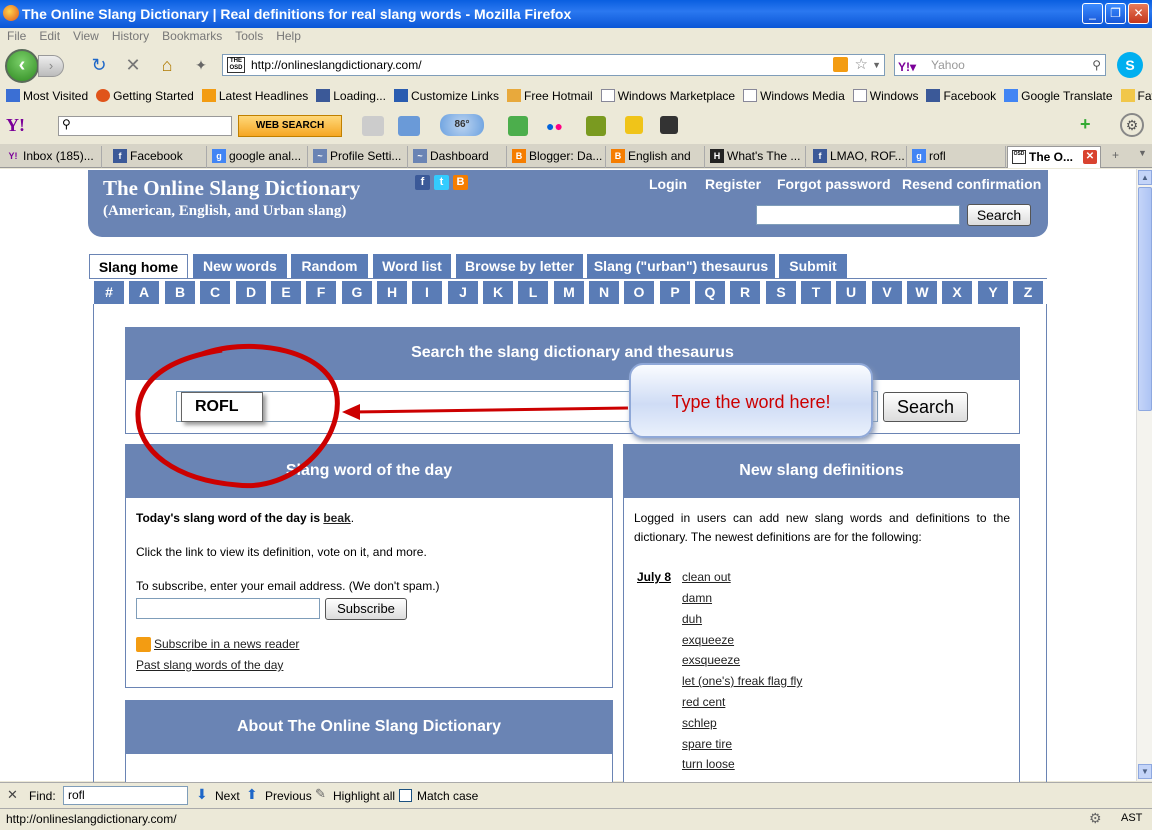  What do you see at coordinates (1145, 299) in the screenshot?
I see `scroll-thumb` at bounding box center [1145, 299].